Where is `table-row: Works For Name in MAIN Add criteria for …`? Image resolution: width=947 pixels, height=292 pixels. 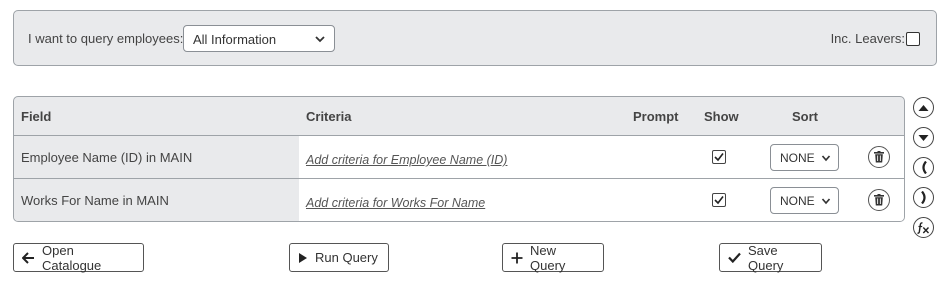
table-row: Works For Name in MAIN Add criteria for … is located at coordinates (459, 200).